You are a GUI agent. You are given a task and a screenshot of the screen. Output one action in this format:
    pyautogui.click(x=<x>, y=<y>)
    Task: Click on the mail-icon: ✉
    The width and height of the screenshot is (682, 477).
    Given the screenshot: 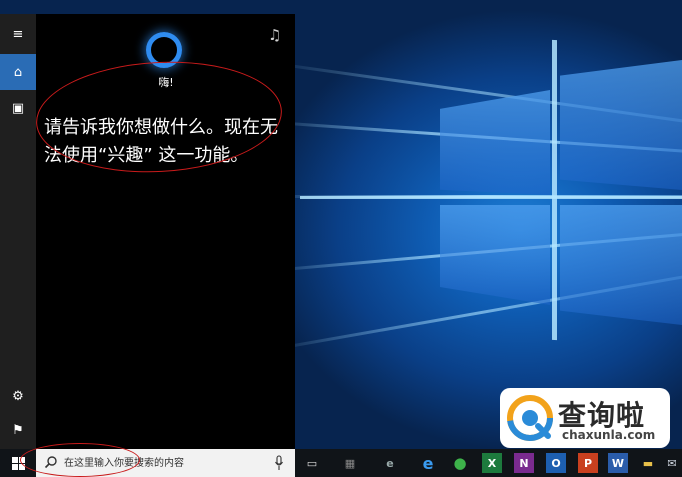 What is the action you would take?
    pyautogui.click(x=672, y=463)
    